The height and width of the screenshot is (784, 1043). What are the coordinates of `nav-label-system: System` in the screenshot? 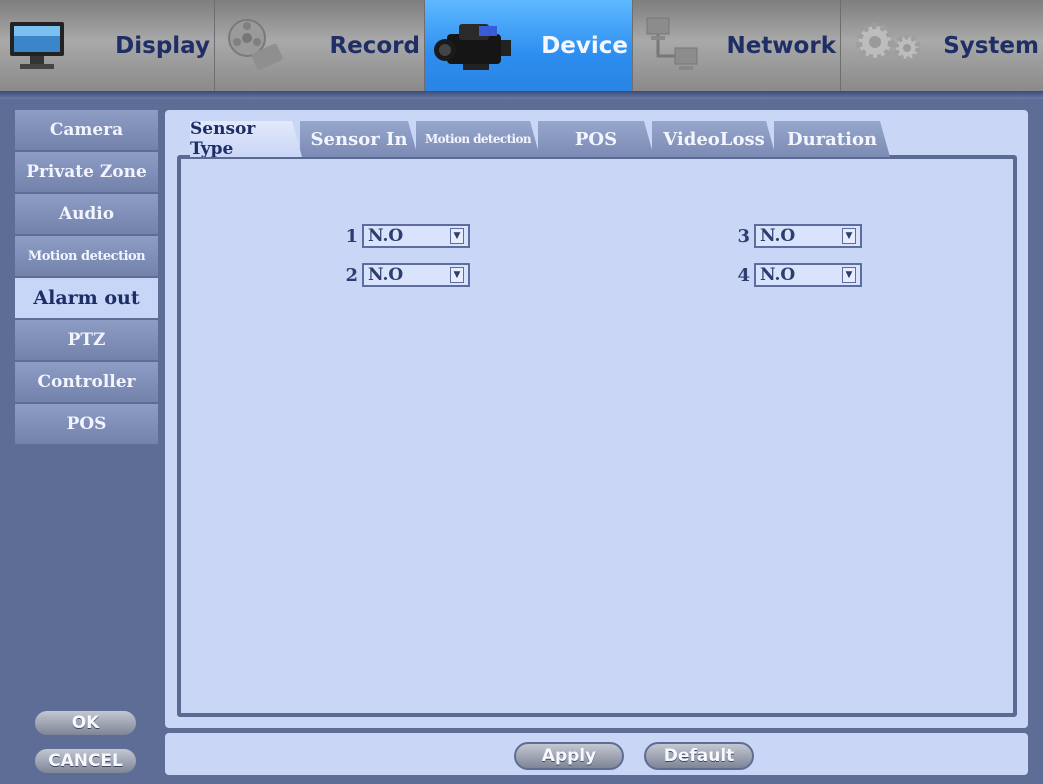 It's located at (991, 45).